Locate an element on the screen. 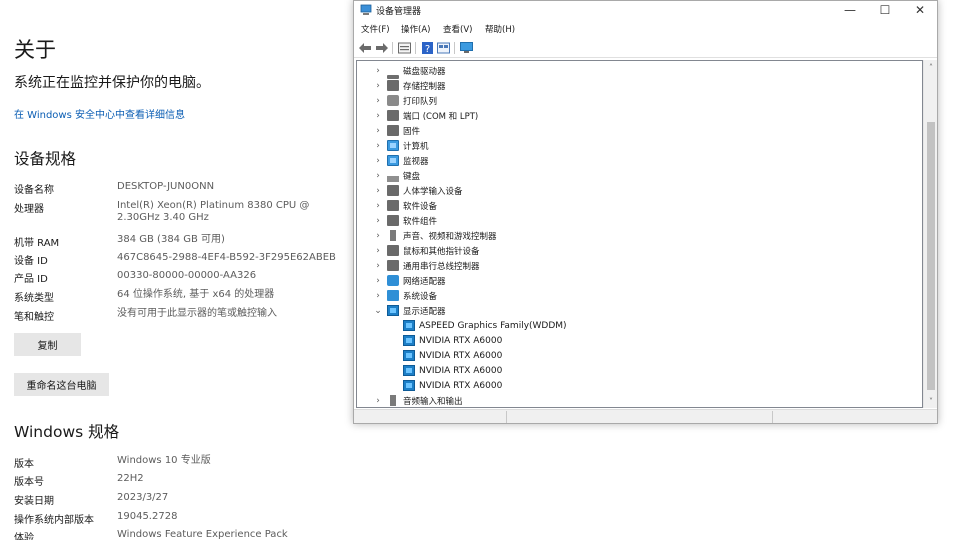 Image resolution: width=960 pixels, height=540 pixels. toolbar: ? is located at coordinates (645, 48).